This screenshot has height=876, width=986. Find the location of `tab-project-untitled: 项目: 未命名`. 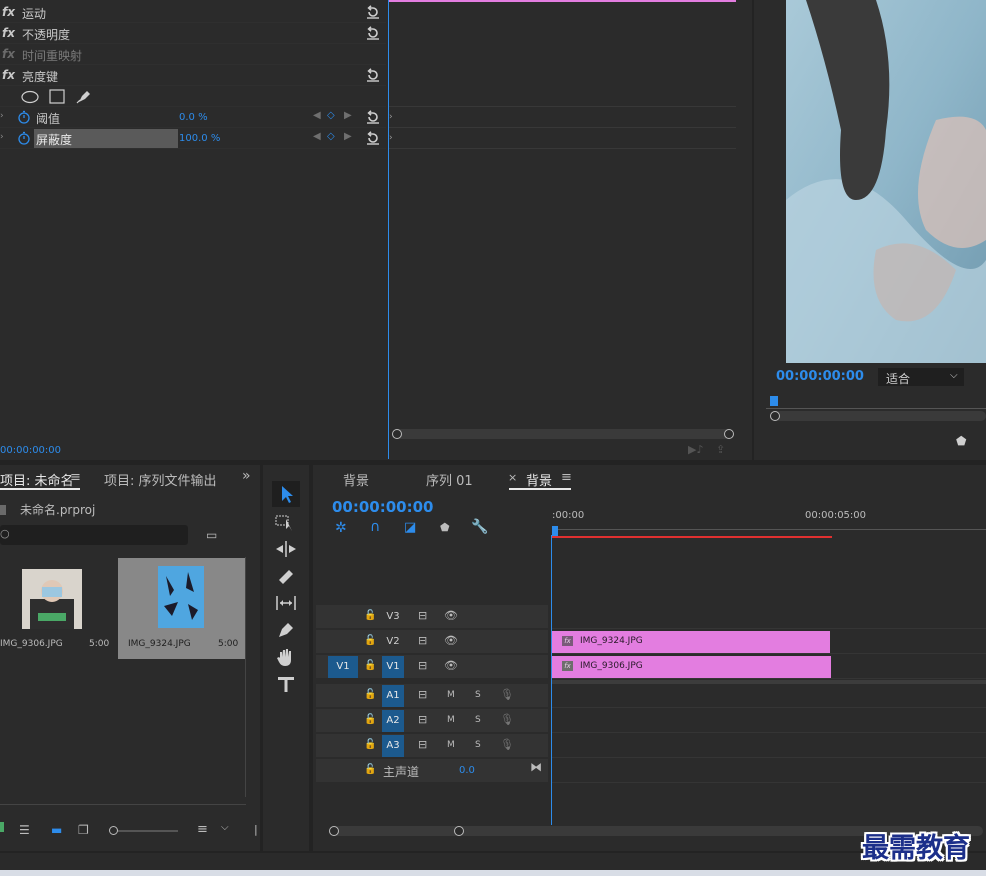

tab-project-untitled: 项目: 未命名 is located at coordinates (37, 479).